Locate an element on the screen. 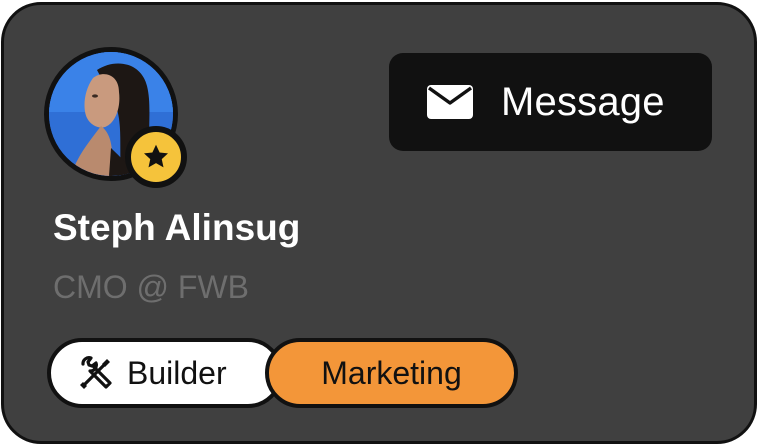 This screenshot has height=445, width=758. profile-role: CMO @ FWB is located at coordinates (151, 287).